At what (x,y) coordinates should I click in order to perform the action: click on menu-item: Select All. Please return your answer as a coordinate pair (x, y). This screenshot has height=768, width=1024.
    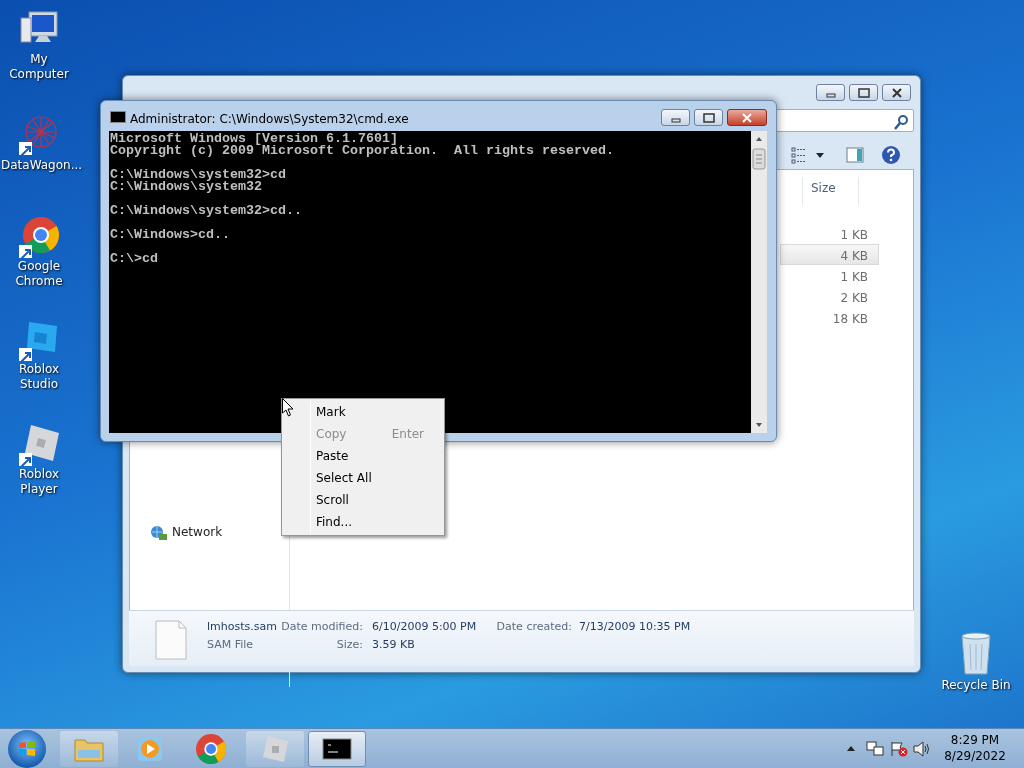
    Looking at the image, I should click on (363, 478).